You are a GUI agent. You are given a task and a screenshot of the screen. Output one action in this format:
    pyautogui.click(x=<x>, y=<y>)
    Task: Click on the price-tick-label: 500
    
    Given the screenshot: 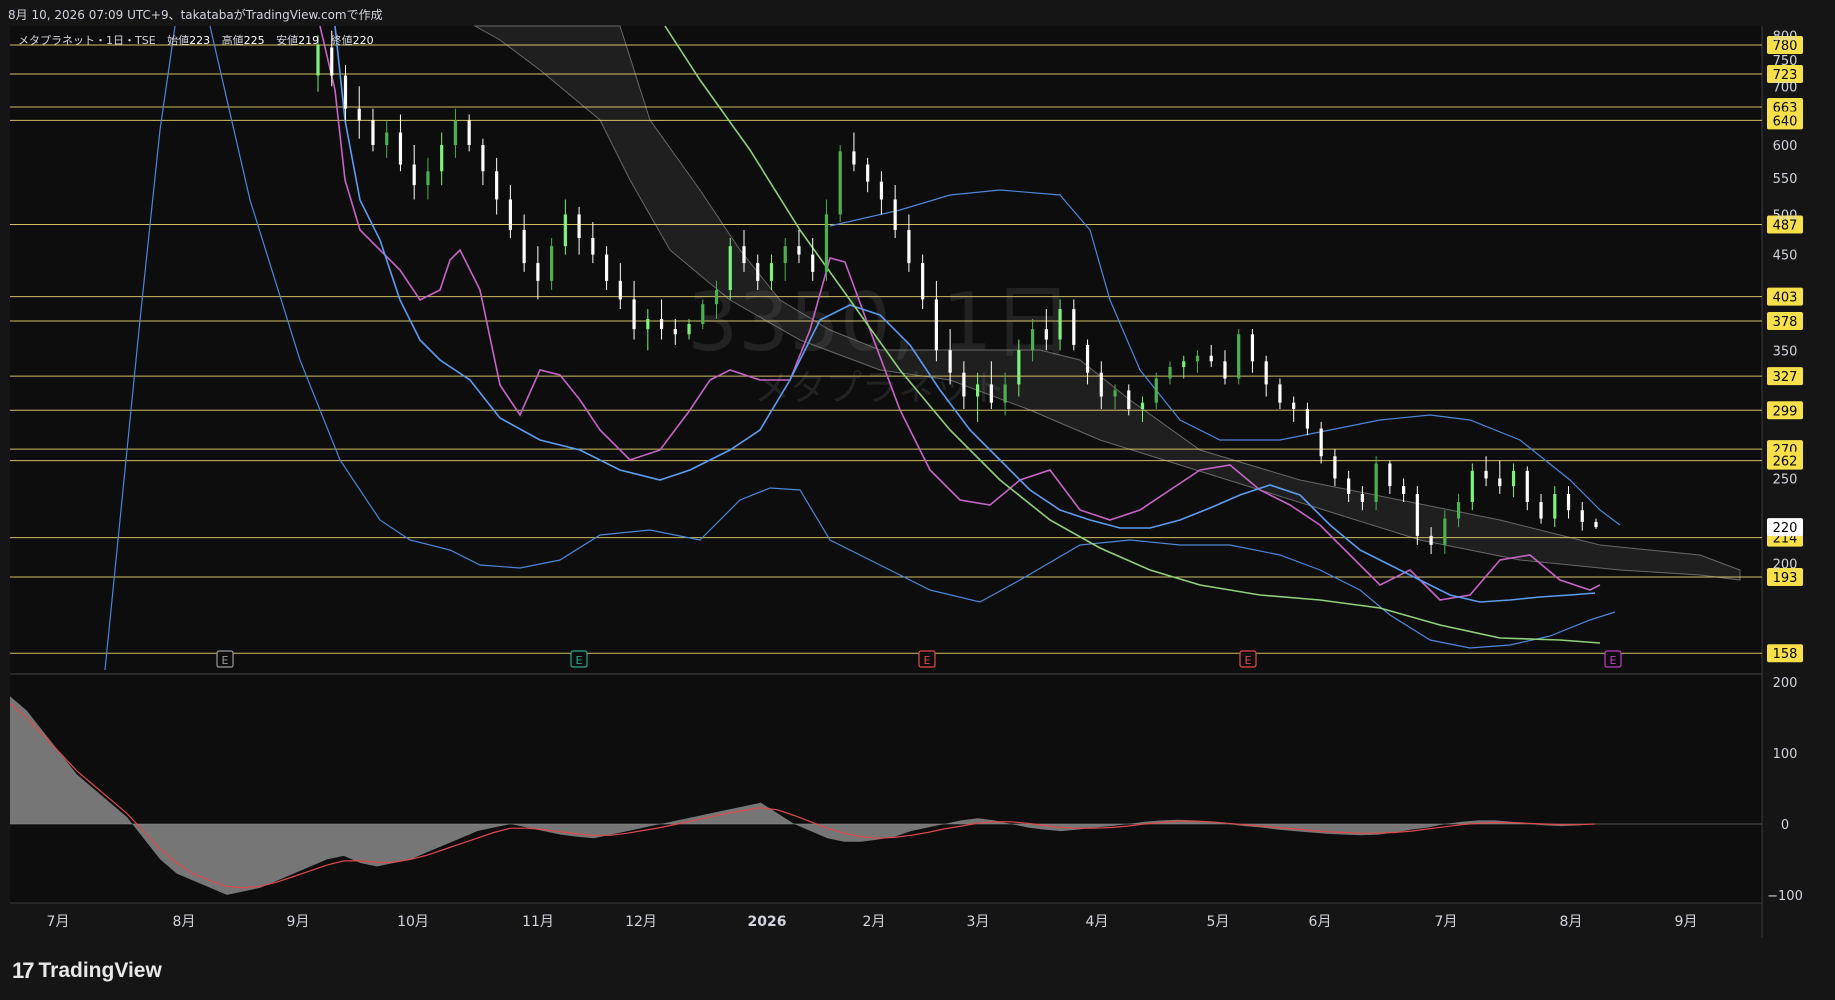 What is the action you would take?
    pyautogui.click(x=1785, y=215)
    